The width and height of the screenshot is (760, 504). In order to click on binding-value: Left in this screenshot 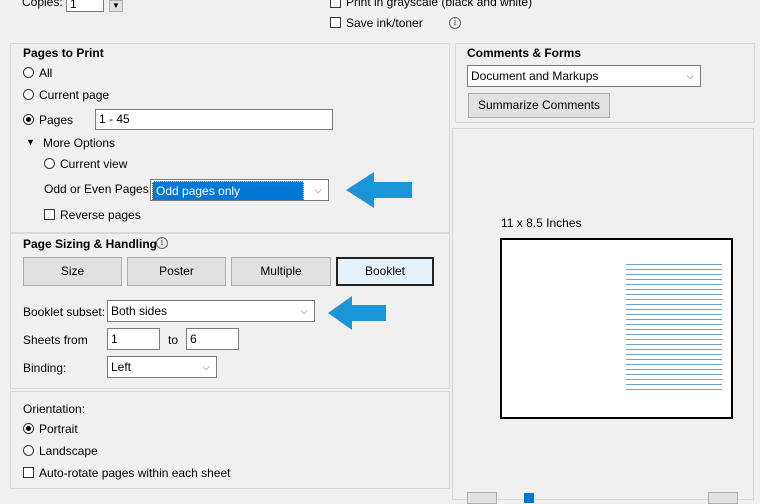, I will do `click(121, 367)`.